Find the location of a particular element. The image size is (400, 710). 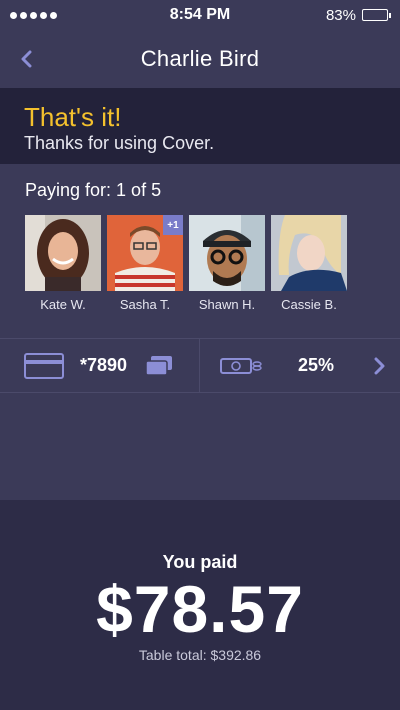

signal-icon is located at coordinates (33, 15).